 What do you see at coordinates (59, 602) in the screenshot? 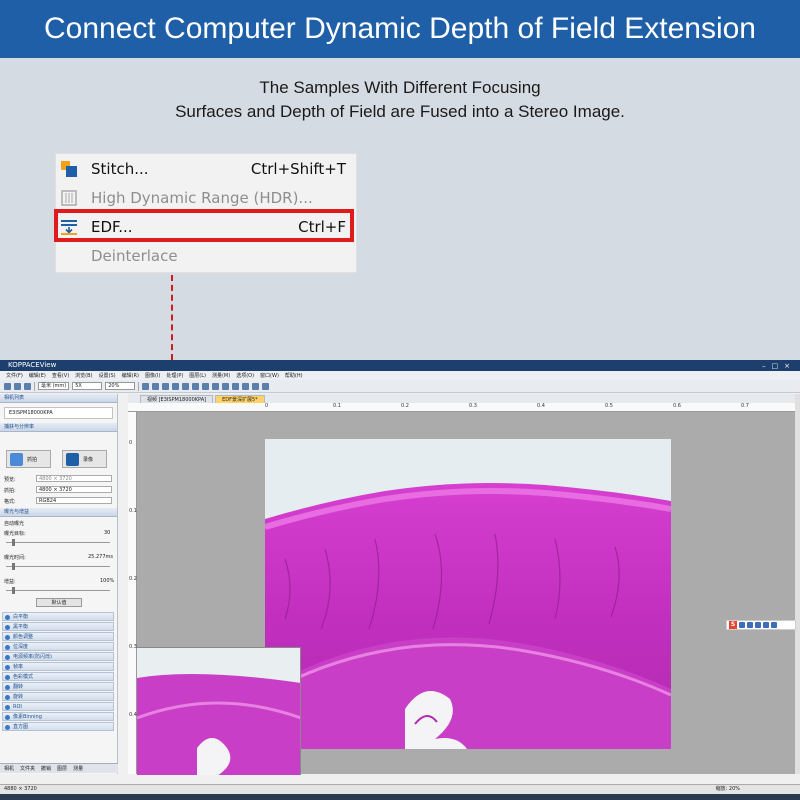
I see `default-button: 默认值` at bounding box center [59, 602].